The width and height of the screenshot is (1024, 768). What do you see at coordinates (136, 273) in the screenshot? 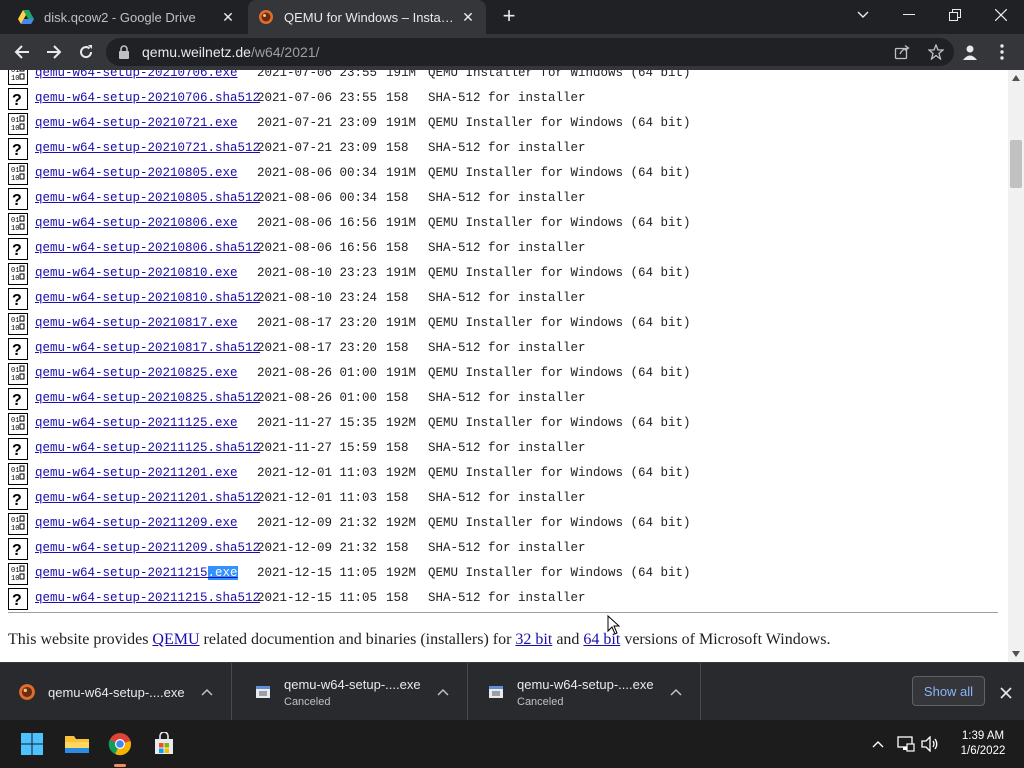
I see `file-link: qemu-w64-setup-20210810.exe` at bounding box center [136, 273].